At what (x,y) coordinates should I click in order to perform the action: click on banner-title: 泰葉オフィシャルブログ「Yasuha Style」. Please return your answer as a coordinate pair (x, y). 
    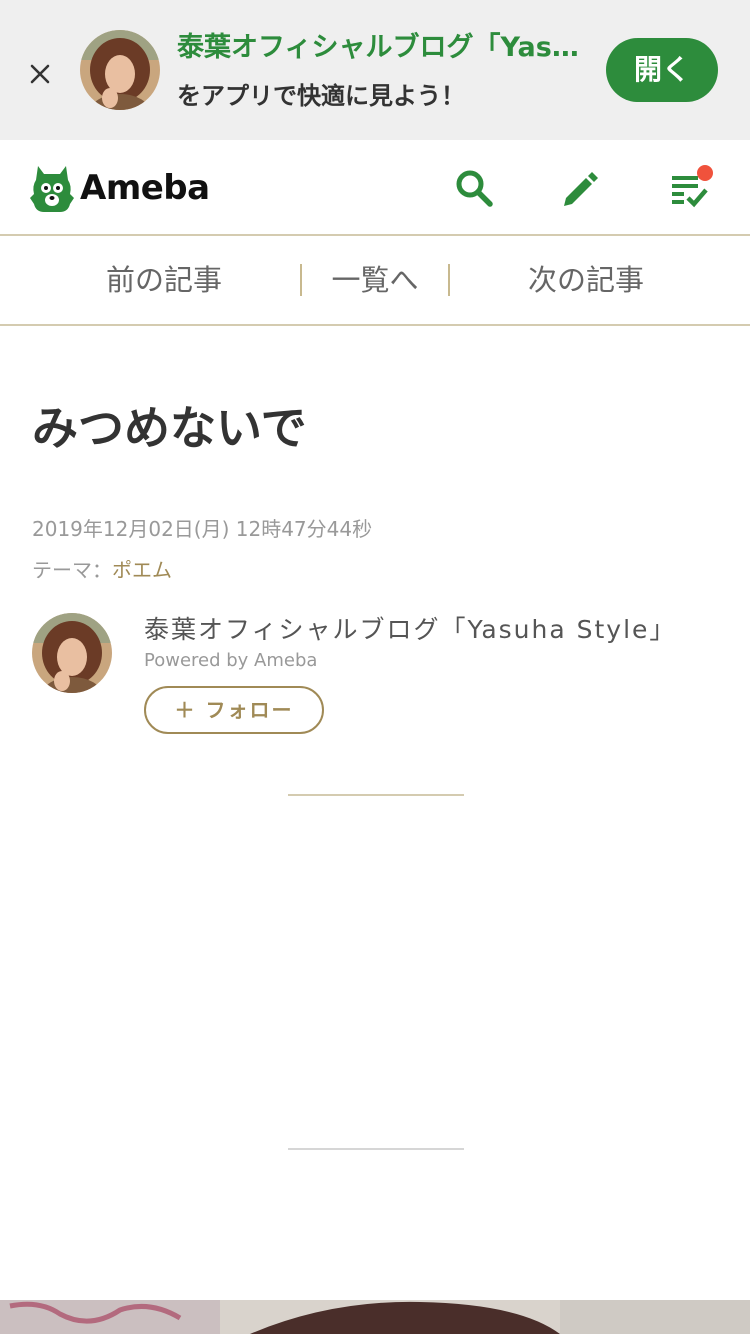
    Looking at the image, I should click on (384, 47).